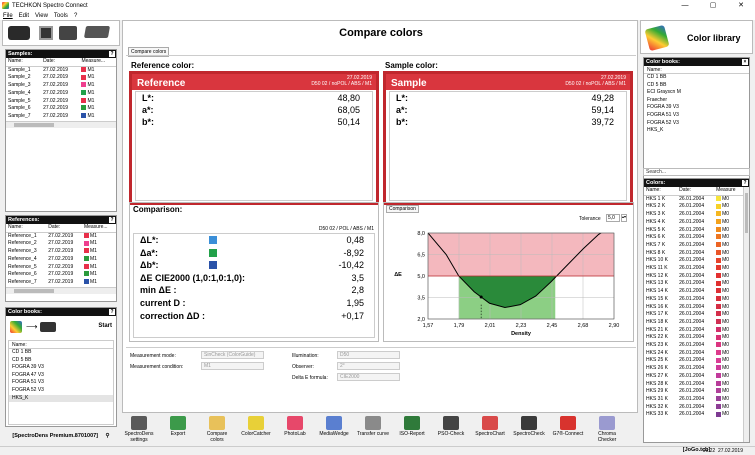 This screenshot has height=455, width=755. What do you see at coordinates (61, 102) in the screenshot?
I see `table-row: Sample_5 27.02.2019 M1` at bounding box center [61, 102].